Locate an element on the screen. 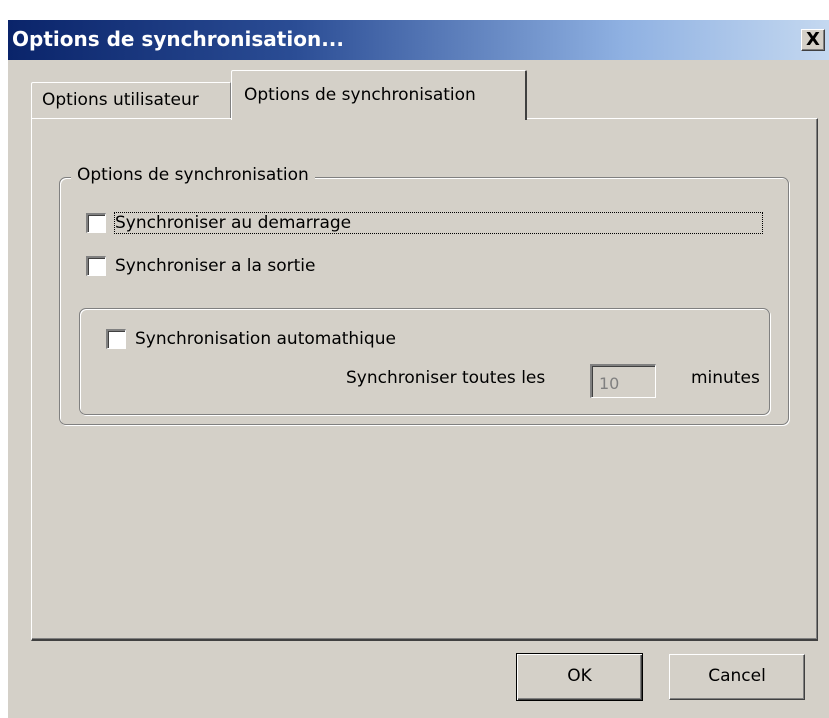 This screenshot has width=829, height=718. sync-on-startup-checkbox is located at coordinates (96, 223).